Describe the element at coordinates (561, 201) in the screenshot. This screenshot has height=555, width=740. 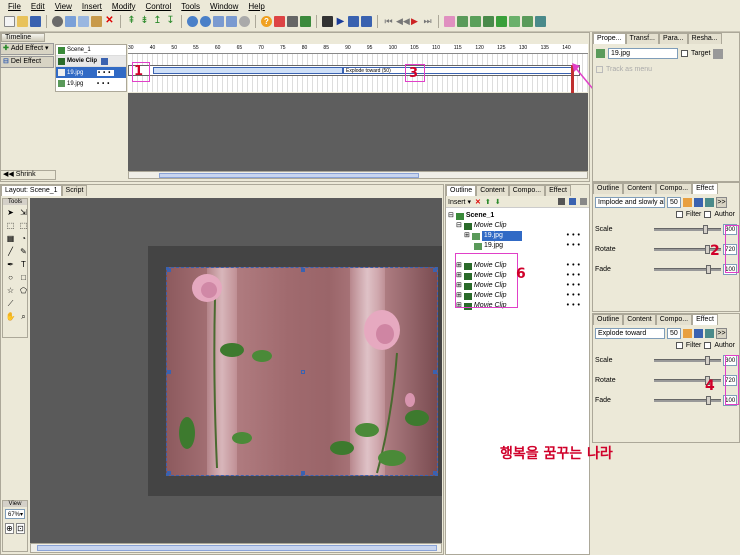
I see `eye-icon` at that location.